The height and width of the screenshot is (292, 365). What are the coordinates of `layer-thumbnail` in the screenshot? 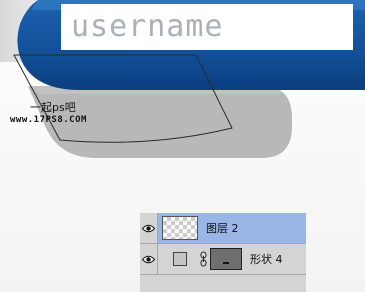 It's located at (180, 228).